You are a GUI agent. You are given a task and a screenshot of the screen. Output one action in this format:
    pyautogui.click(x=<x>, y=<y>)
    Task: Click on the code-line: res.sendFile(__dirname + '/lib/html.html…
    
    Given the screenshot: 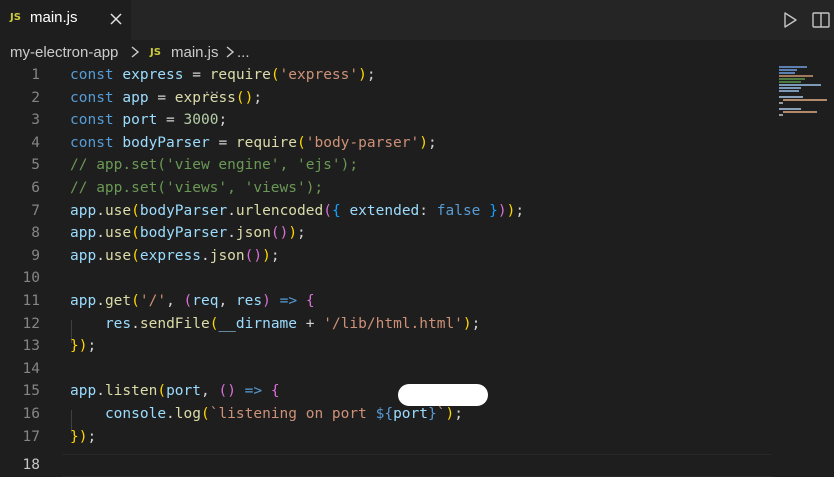 What is the action you would take?
    pyautogui.click(x=275, y=324)
    